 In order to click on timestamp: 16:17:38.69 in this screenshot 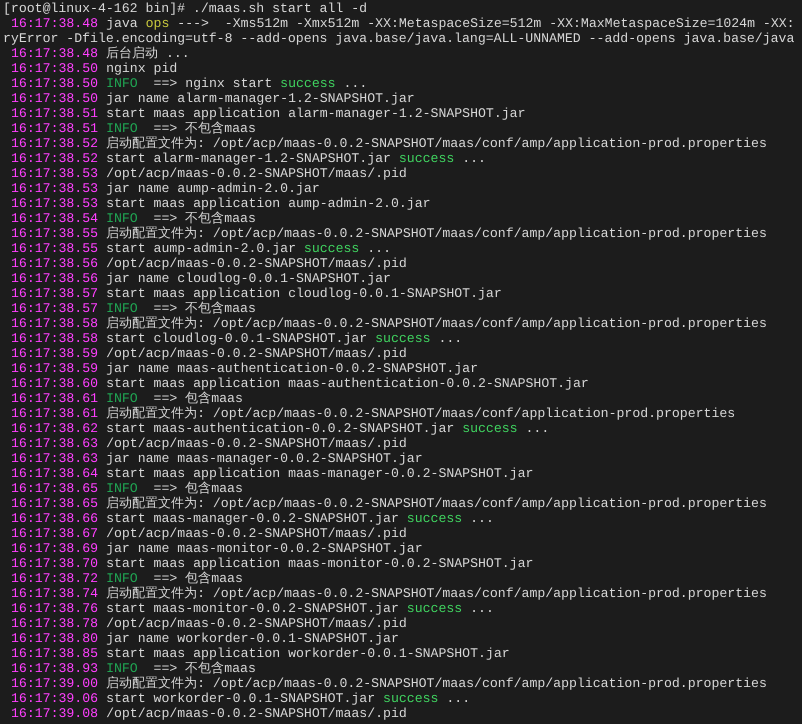, I will do `click(54, 548)`.